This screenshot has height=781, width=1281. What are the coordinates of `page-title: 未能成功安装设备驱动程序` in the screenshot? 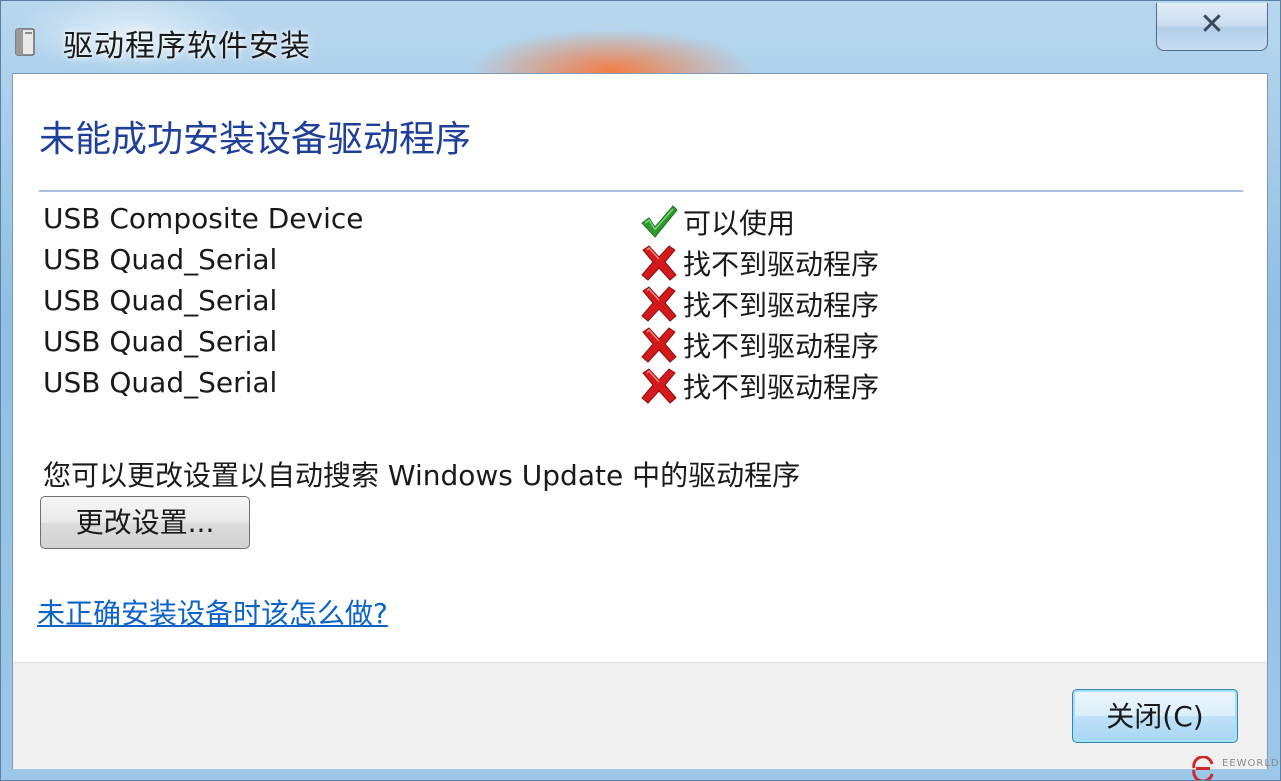 It's located at (255, 139).